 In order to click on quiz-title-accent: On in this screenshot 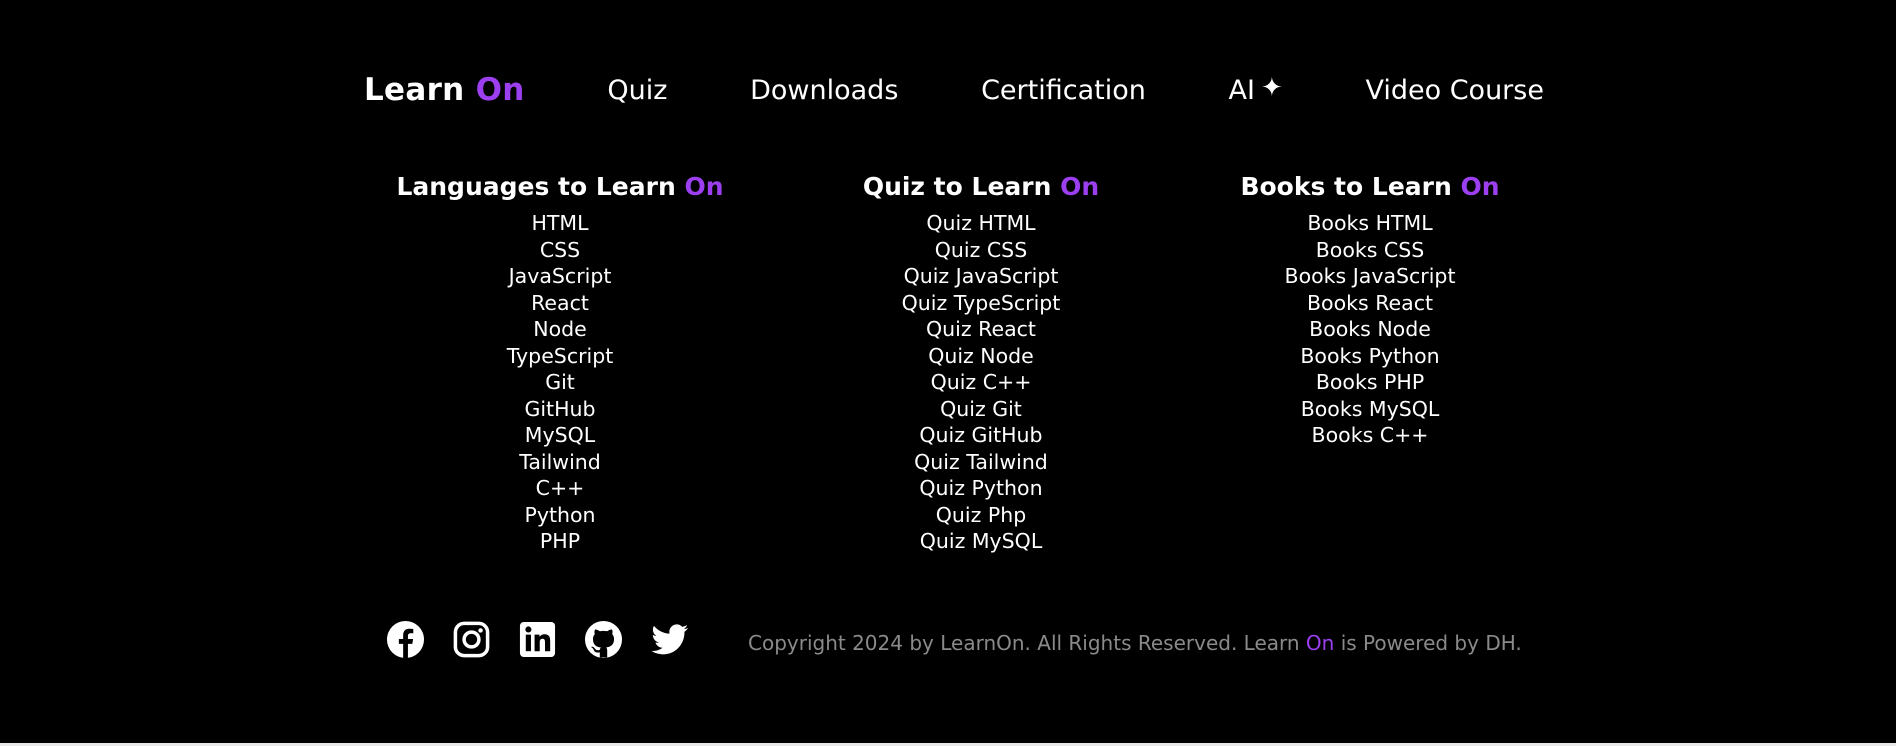, I will do `click(1080, 186)`.